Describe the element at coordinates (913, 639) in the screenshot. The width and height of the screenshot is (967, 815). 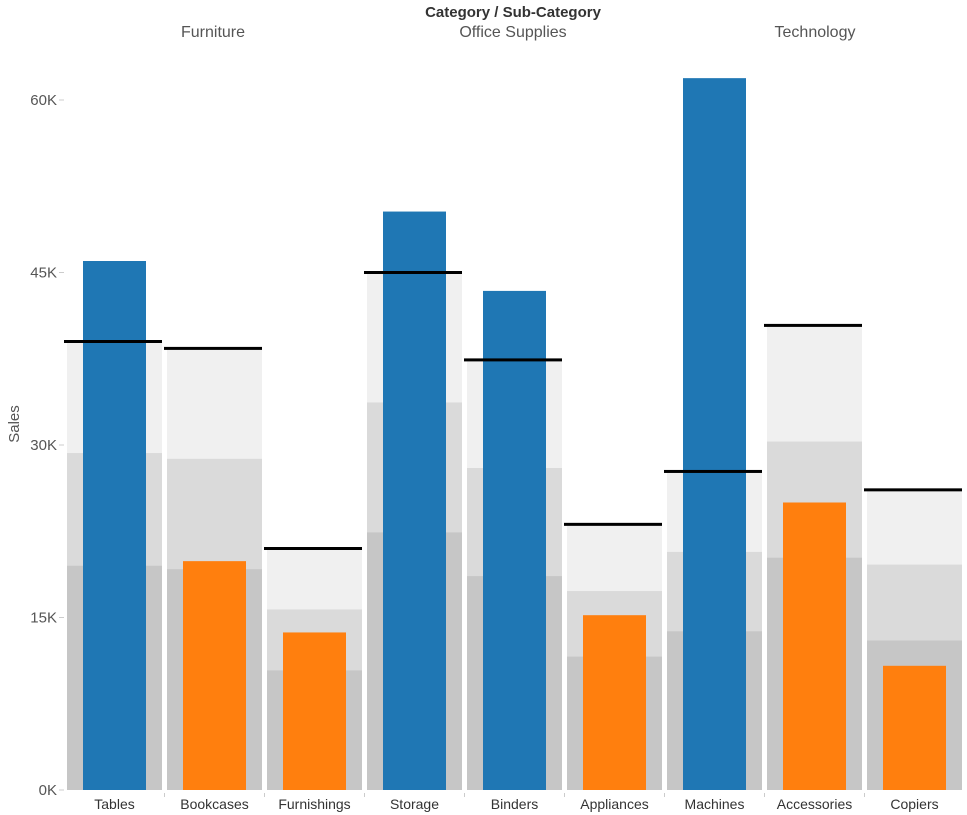
I see `bullet-copiers` at that location.